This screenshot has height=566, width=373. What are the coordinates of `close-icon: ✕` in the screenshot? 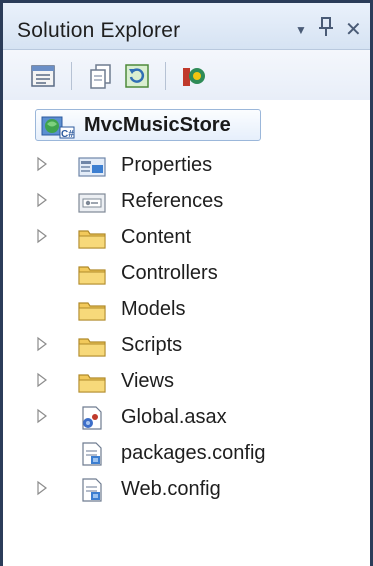 It's located at (353, 29).